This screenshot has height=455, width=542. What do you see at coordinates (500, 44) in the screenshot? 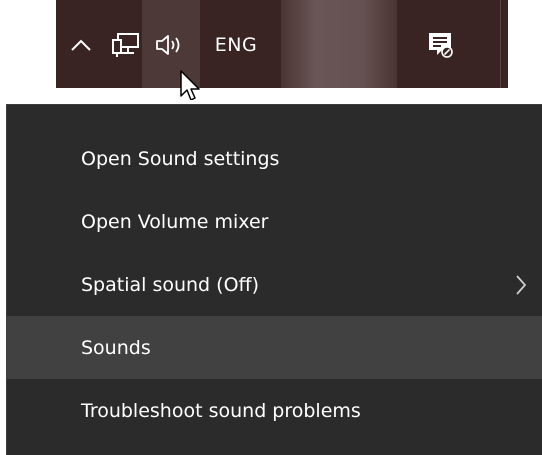
I see `tray-divider` at bounding box center [500, 44].